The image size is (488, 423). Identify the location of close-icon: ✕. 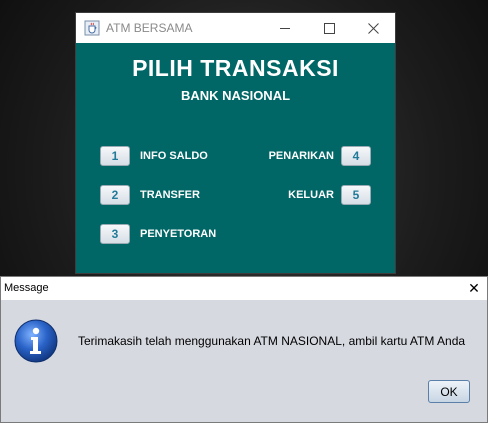
(474, 288).